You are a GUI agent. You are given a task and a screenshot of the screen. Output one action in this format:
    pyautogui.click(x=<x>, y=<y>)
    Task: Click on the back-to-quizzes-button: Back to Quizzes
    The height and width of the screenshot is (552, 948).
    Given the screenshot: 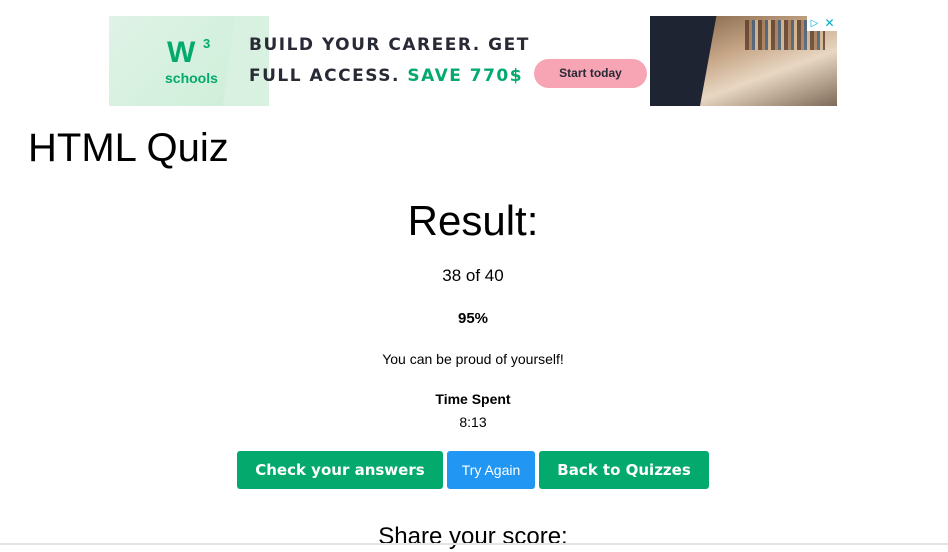 What is the action you would take?
    pyautogui.click(x=624, y=470)
    